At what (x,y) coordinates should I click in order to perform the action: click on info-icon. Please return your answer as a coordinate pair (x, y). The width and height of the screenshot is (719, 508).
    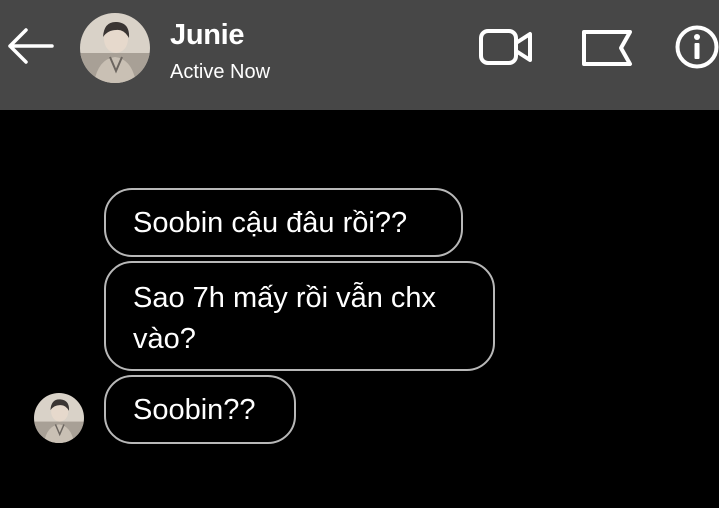
    Looking at the image, I should click on (696, 47).